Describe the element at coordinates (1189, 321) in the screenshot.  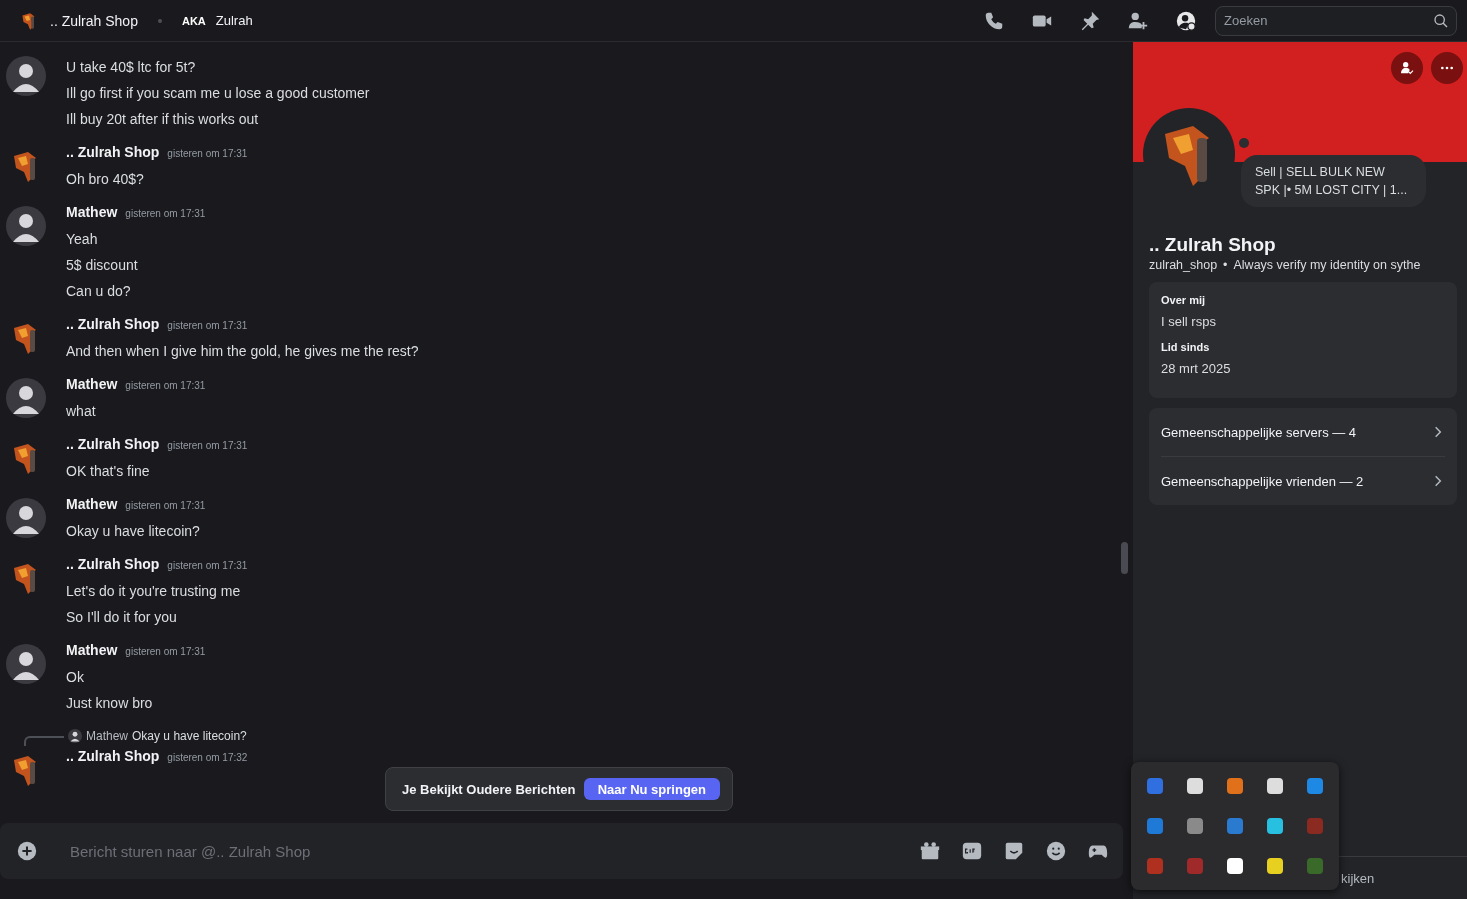
I see `section-text: I sell rsps` at that location.